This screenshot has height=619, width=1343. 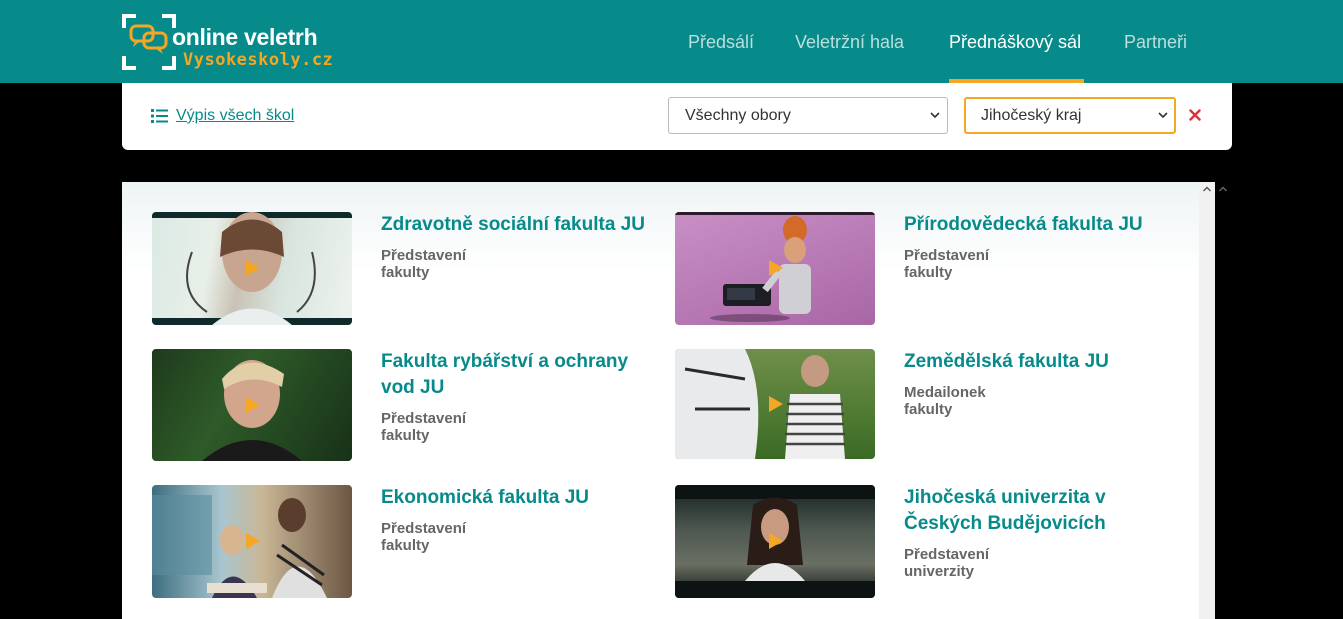 What do you see at coordinates (947, 563) in the screenshot?
I see `video-subtitle: Představení univerzity` at bounding box center [947, 563].